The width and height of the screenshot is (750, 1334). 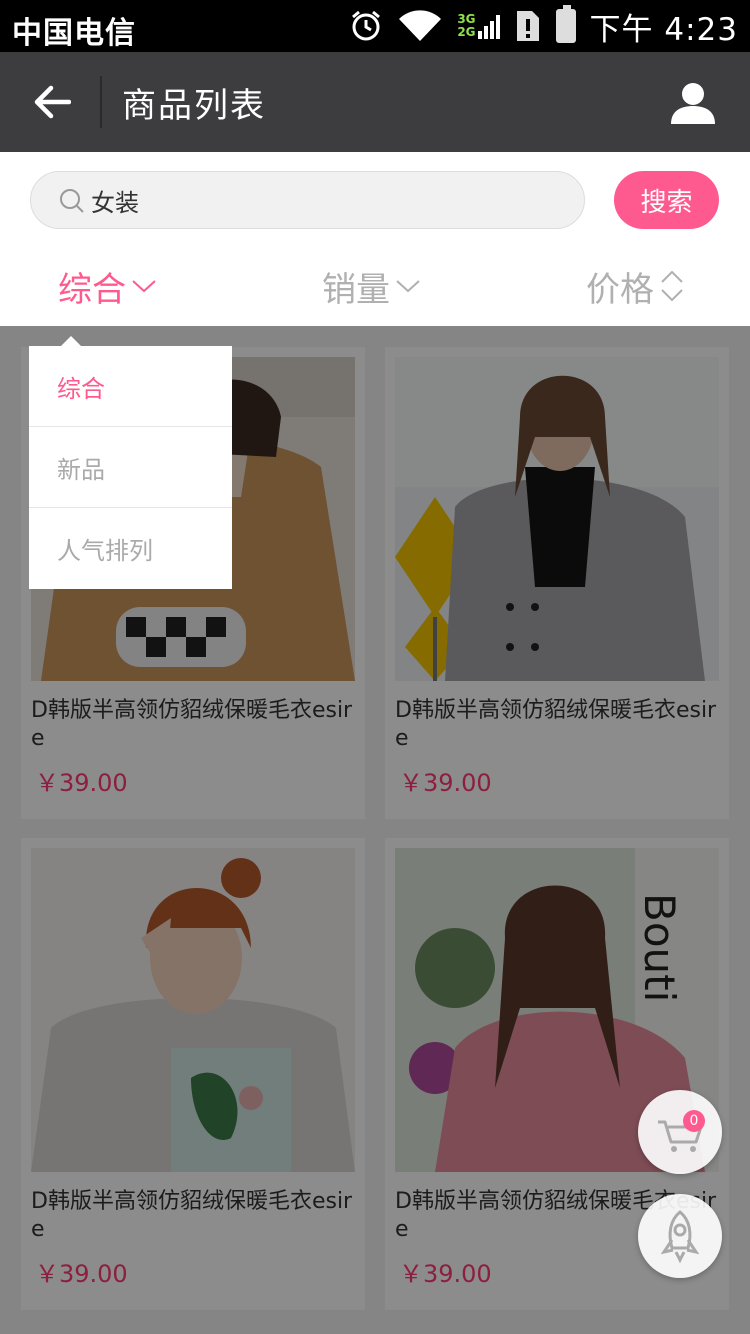 I want to click on search-icon, so click(x=72, y=201).